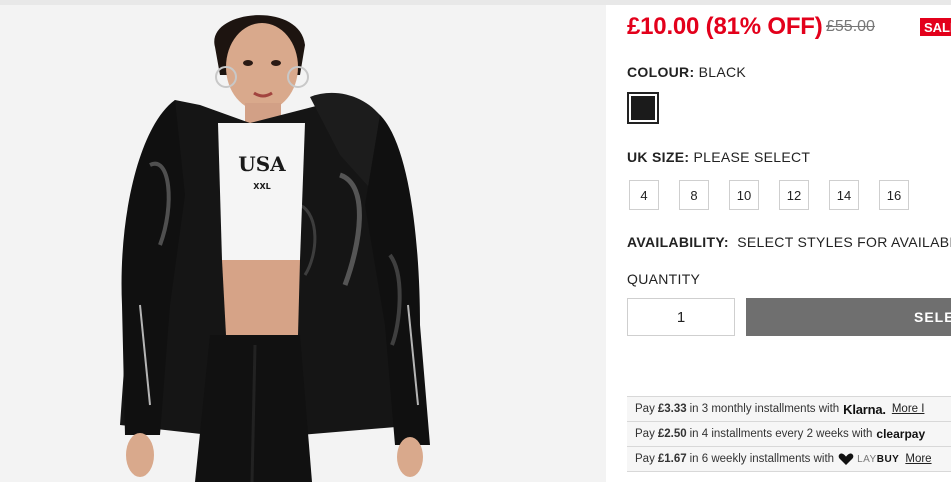 The image size is (951, 482). What do you see at coordinates (658, 157) in the screenshot?
I see `size-label: UK SIZE:` at bounding box center [658, 157].